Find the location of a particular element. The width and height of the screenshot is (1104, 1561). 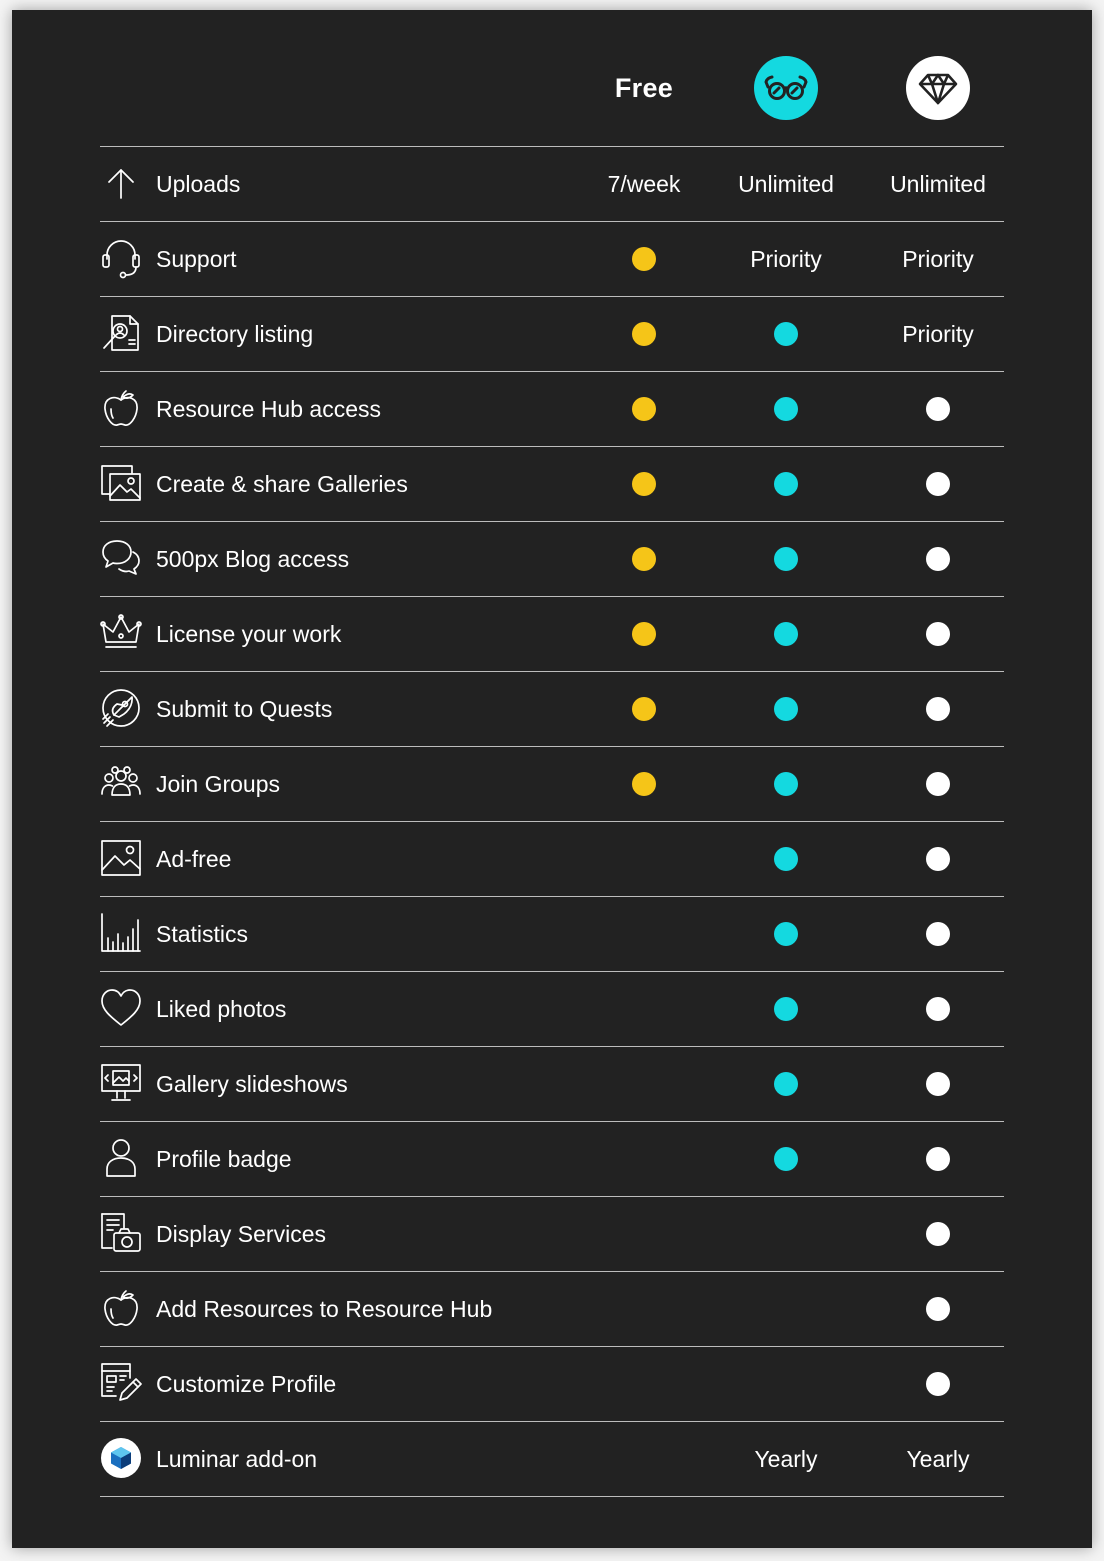

pro-cell: Unlimited is located at coordinates (938, 184).